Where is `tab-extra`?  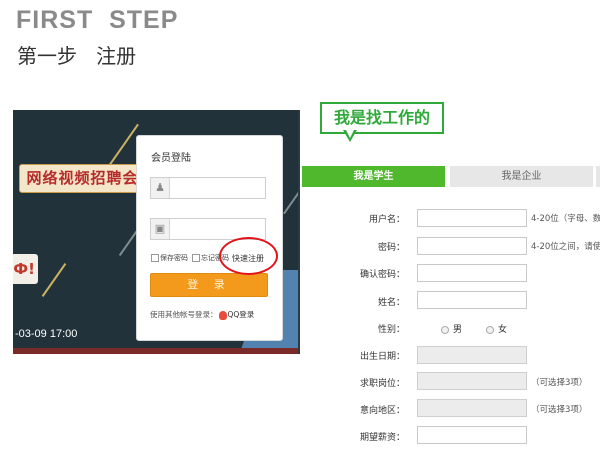
tab-extra is located at coordinates (598, 176).